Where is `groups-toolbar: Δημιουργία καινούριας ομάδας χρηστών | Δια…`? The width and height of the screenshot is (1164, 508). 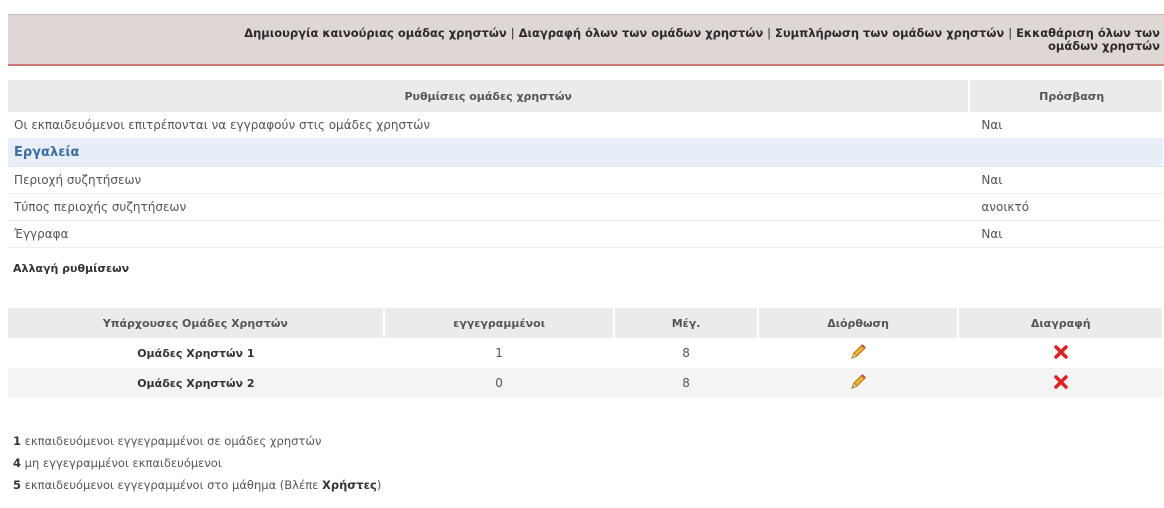
groups-toolbar: Δημιουργία καινούριας ομάδας χρηστών | Δια… is located at coordinates (586, 40).